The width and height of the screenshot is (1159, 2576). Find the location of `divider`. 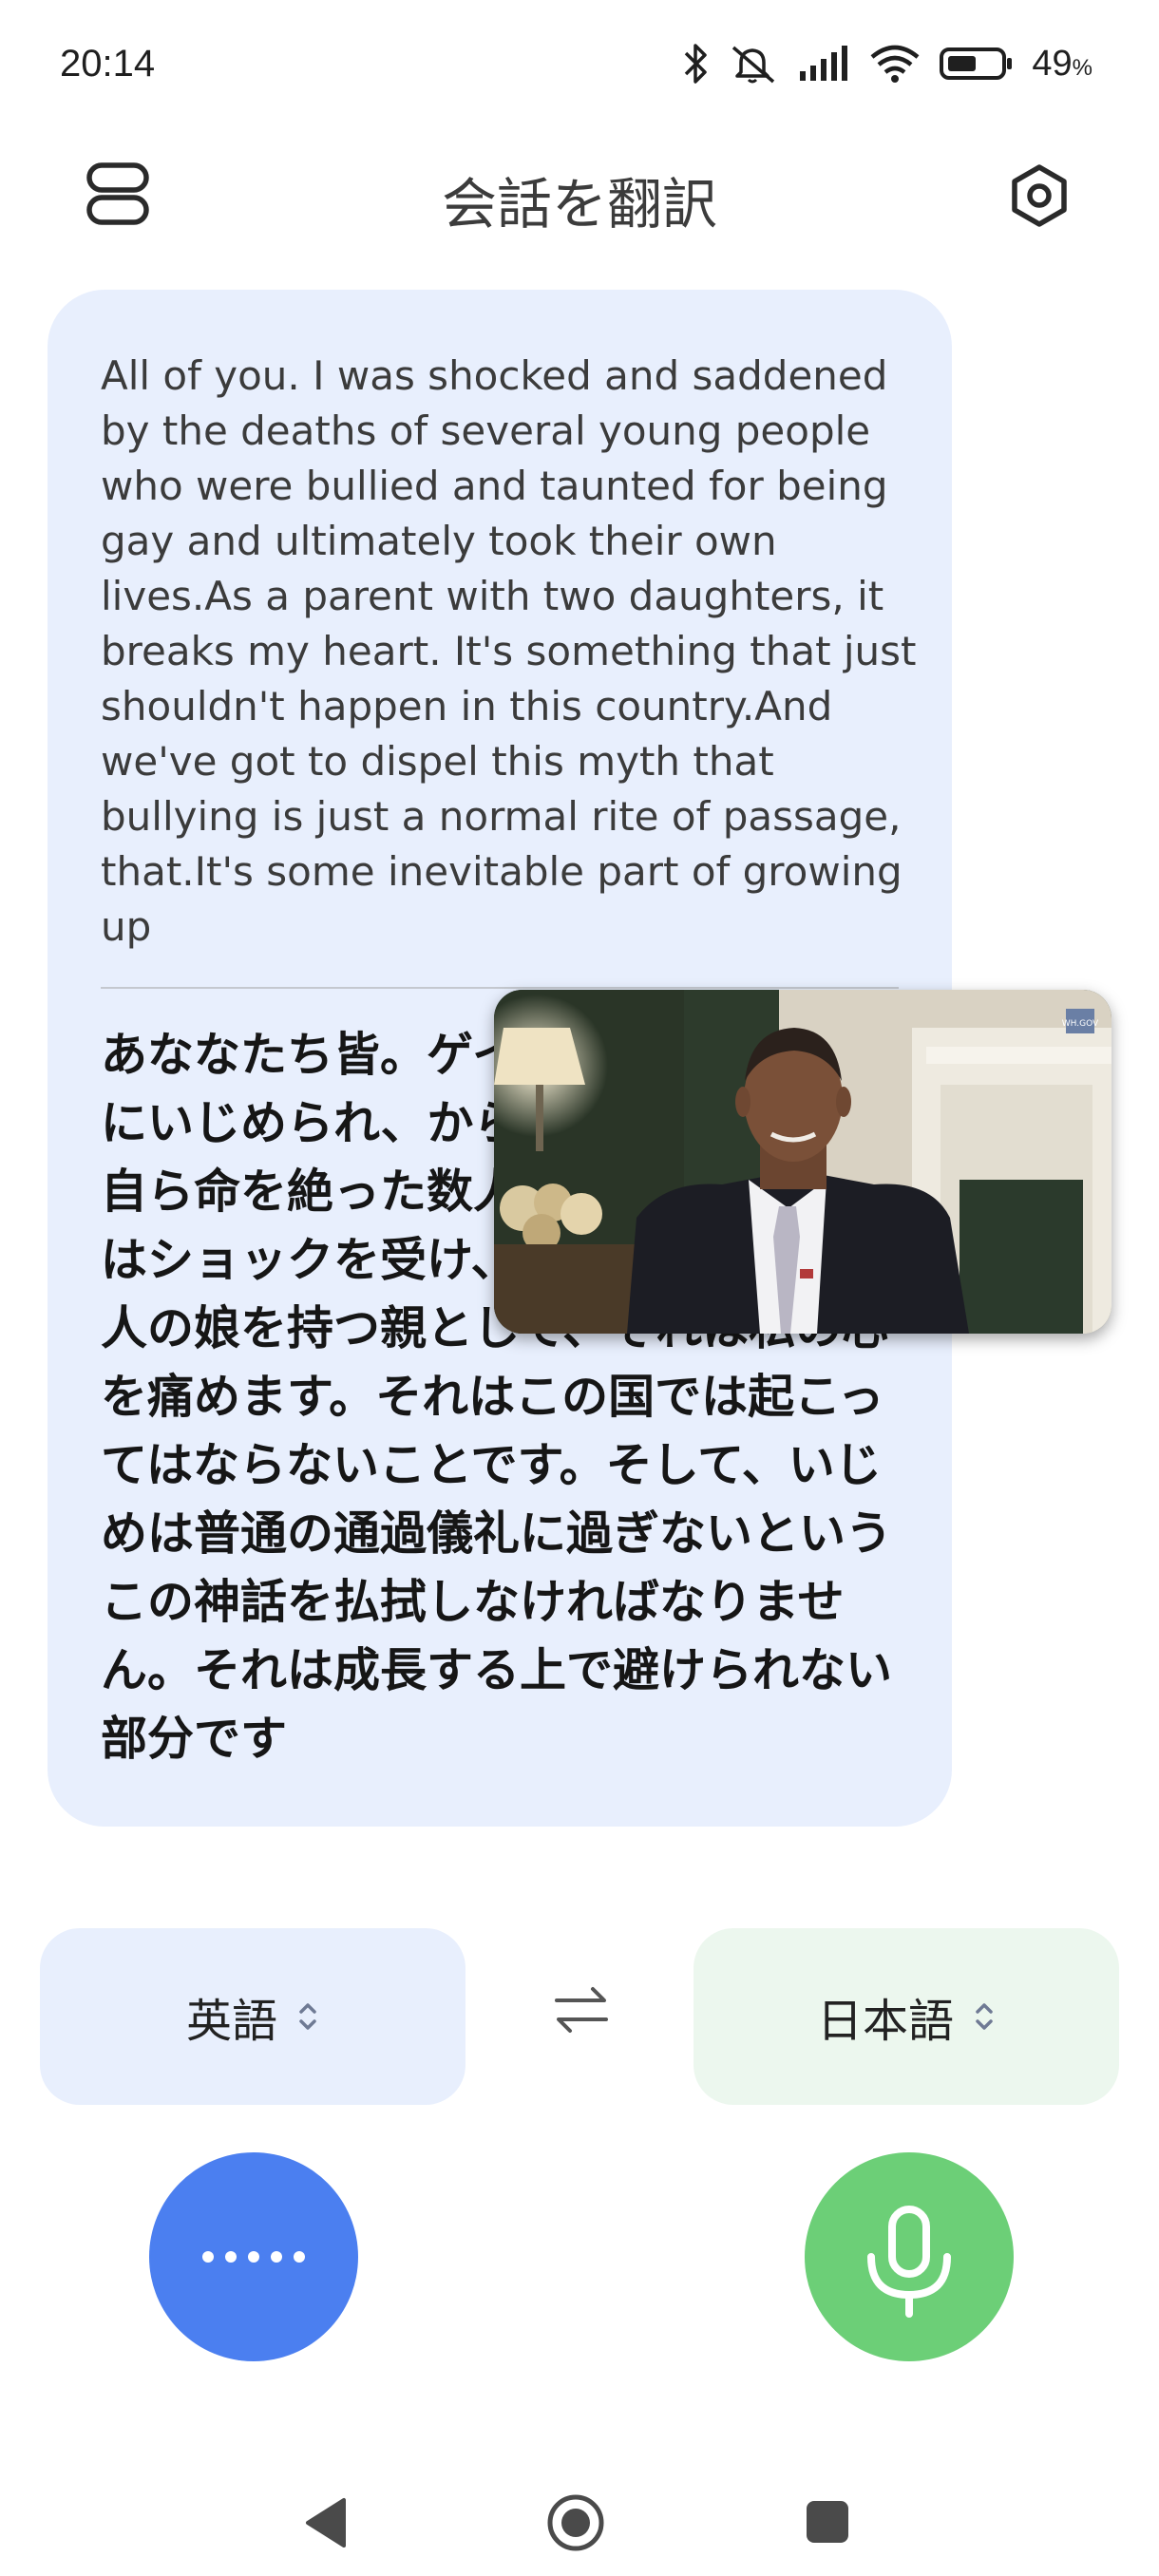

divider is located at coordinates (500, 988).